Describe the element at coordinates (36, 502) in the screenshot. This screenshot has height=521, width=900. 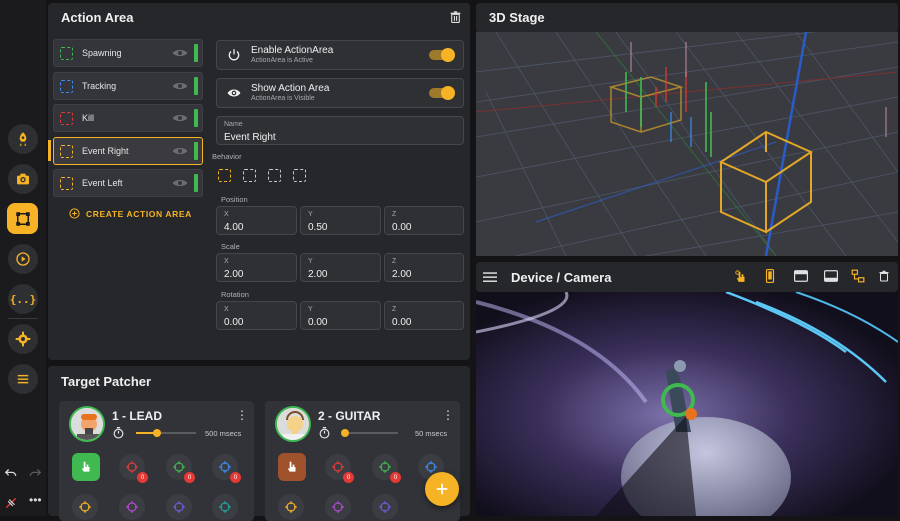
I see `more-horizontal-icon: •••` at that location.